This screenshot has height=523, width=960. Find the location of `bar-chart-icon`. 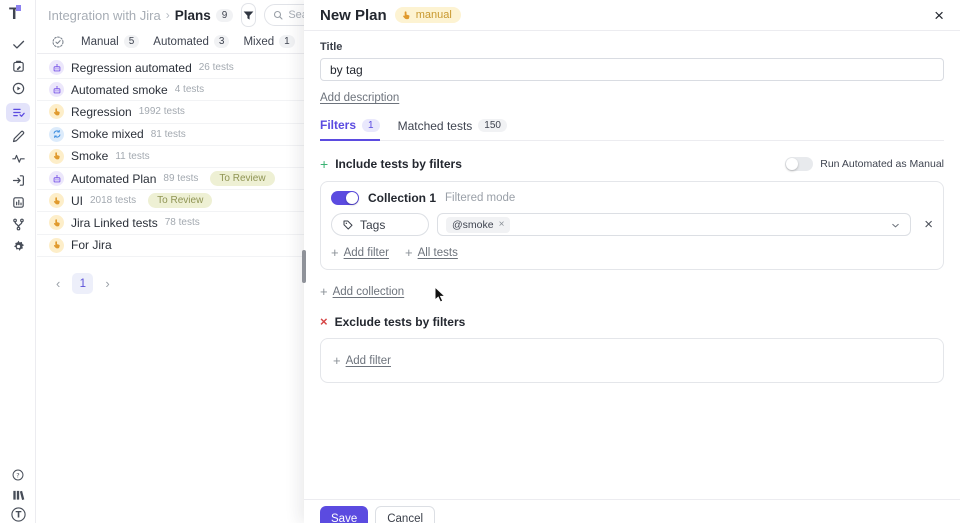

bar-chart-icon is located at coordinates (18, 202).